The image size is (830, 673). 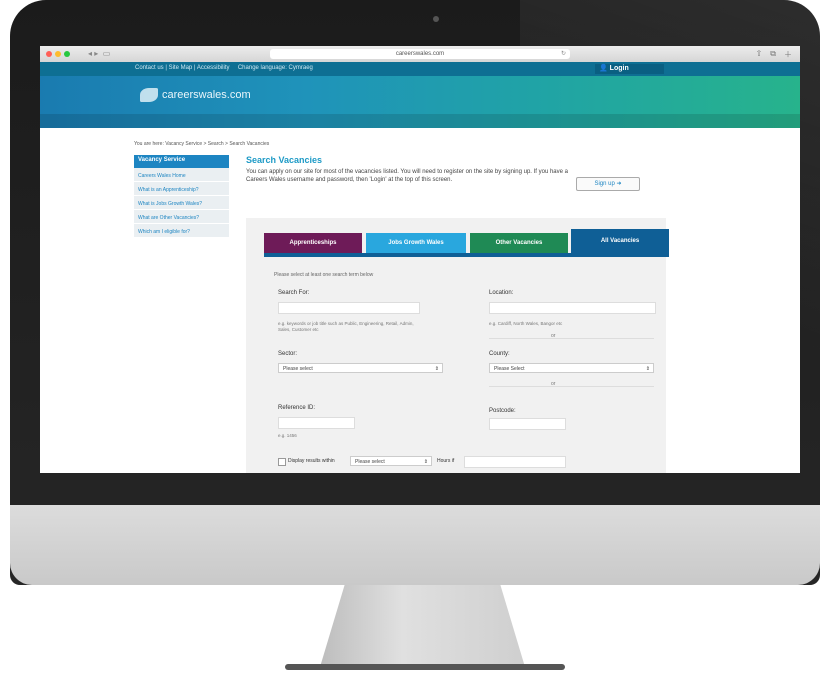 What do you see at coordinates (425, 667) in the screenshot?
I see `monitor-stand-base` at bounding box center [425, 667].